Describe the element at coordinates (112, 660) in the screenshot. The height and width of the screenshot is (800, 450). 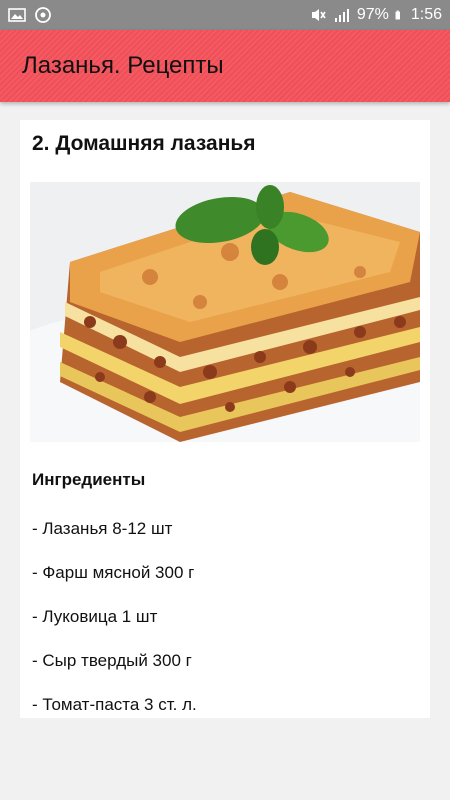
I see `list-item: - Сыр твердый 300 г` at that location.